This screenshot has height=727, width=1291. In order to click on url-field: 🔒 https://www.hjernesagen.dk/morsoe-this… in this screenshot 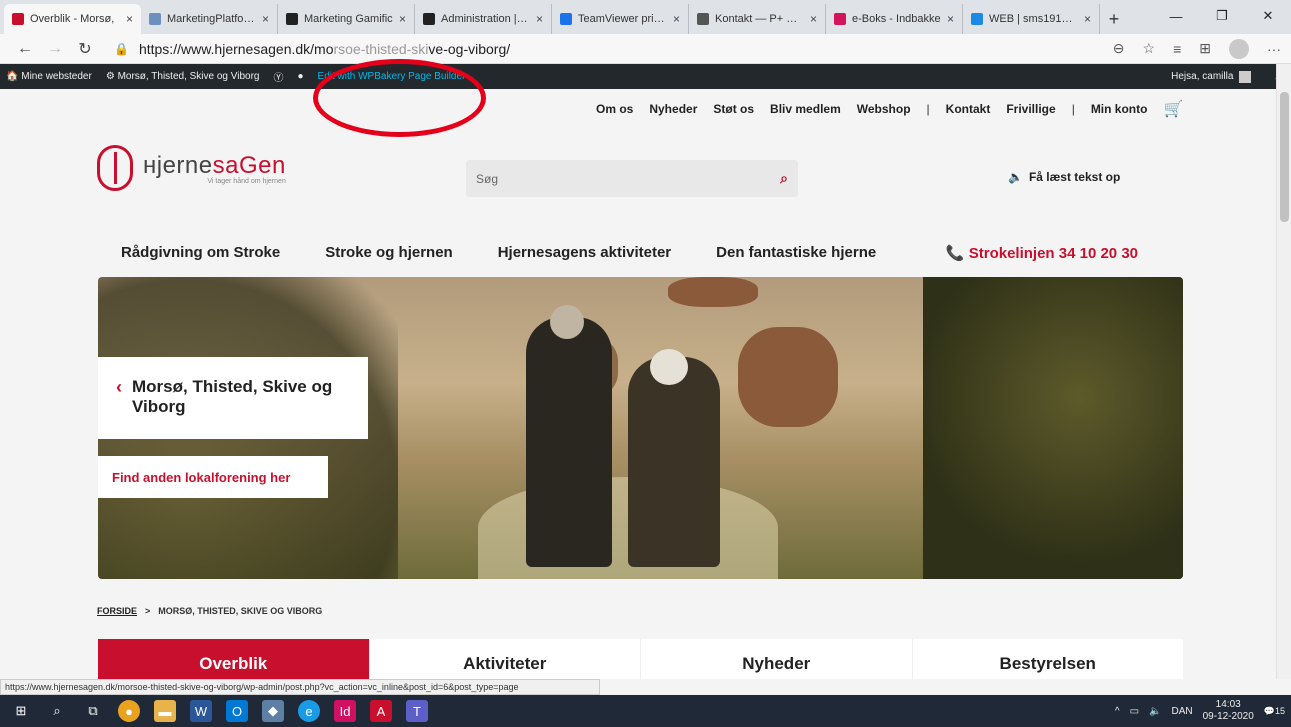, I will do `click(613, 49)`.